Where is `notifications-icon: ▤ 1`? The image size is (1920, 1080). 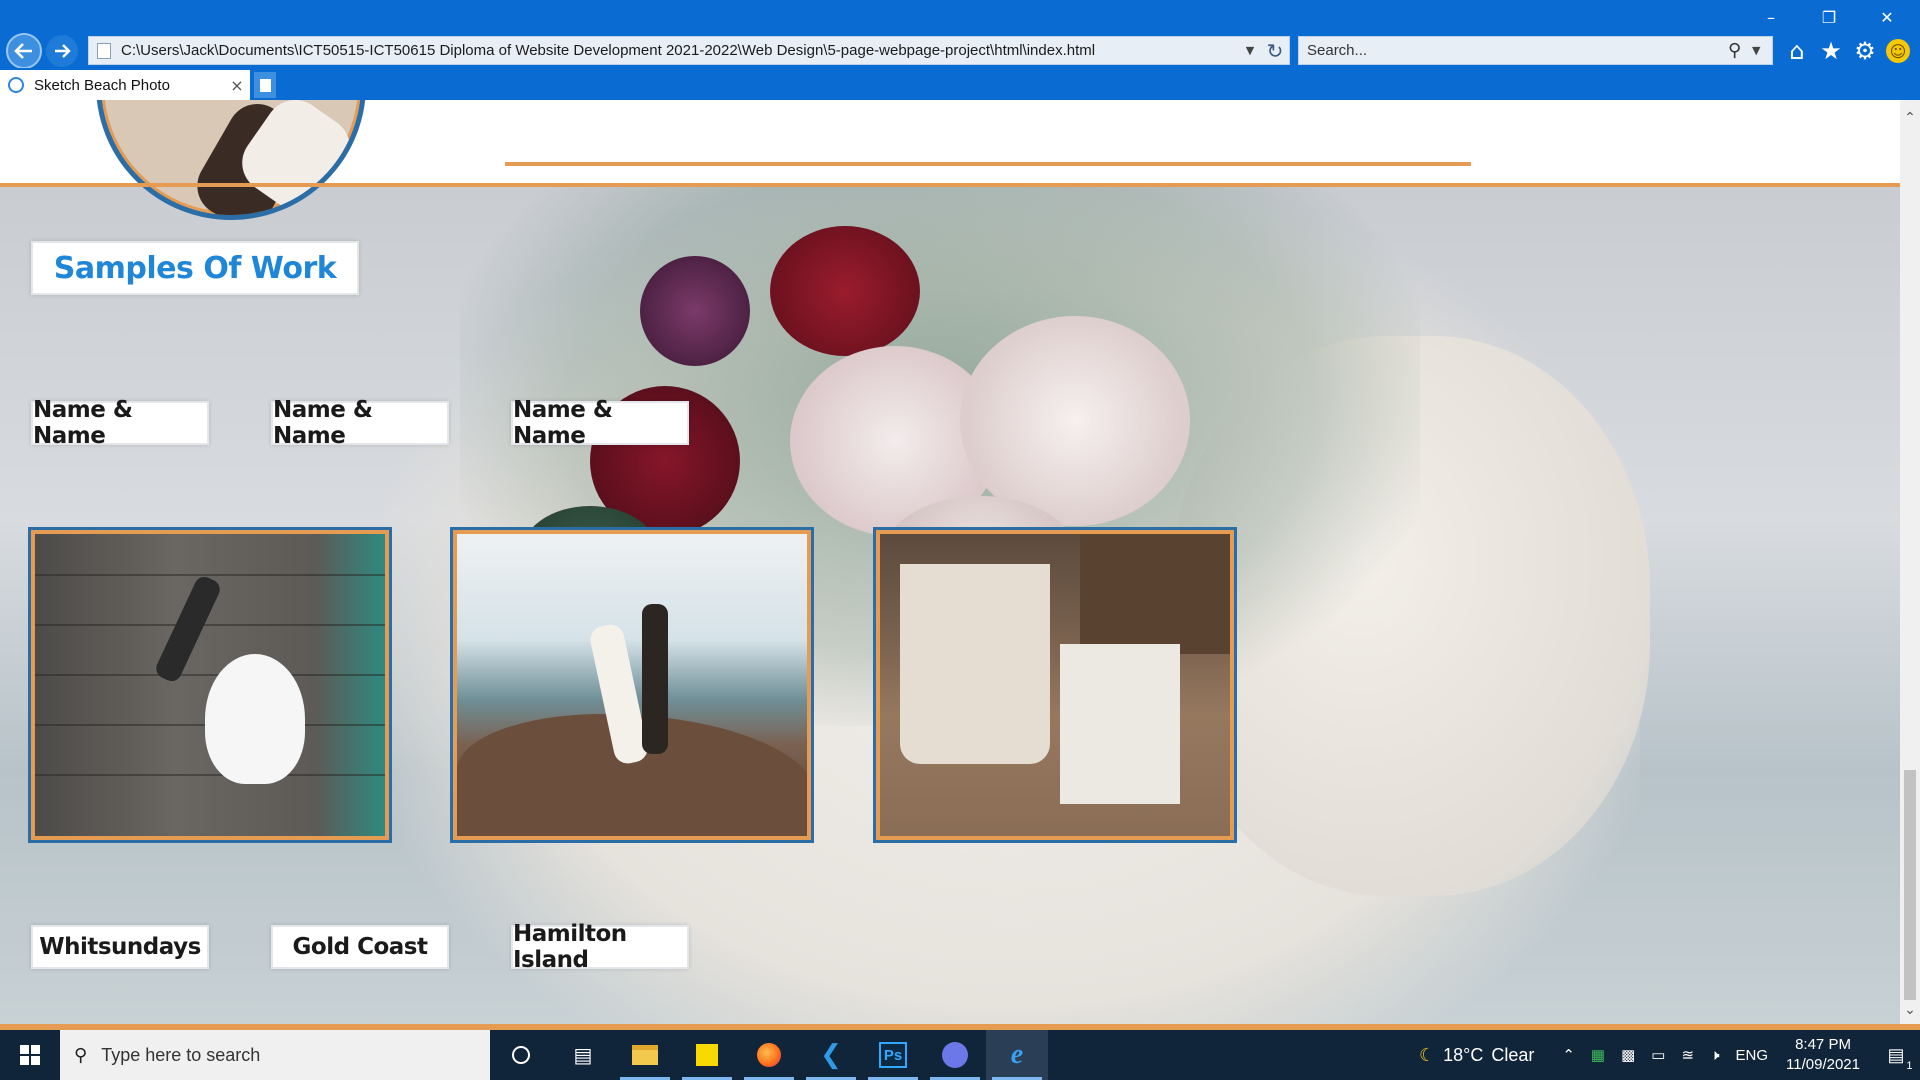 notifications-icon: ▤ 1 is located at coordinates (1896, 1055).